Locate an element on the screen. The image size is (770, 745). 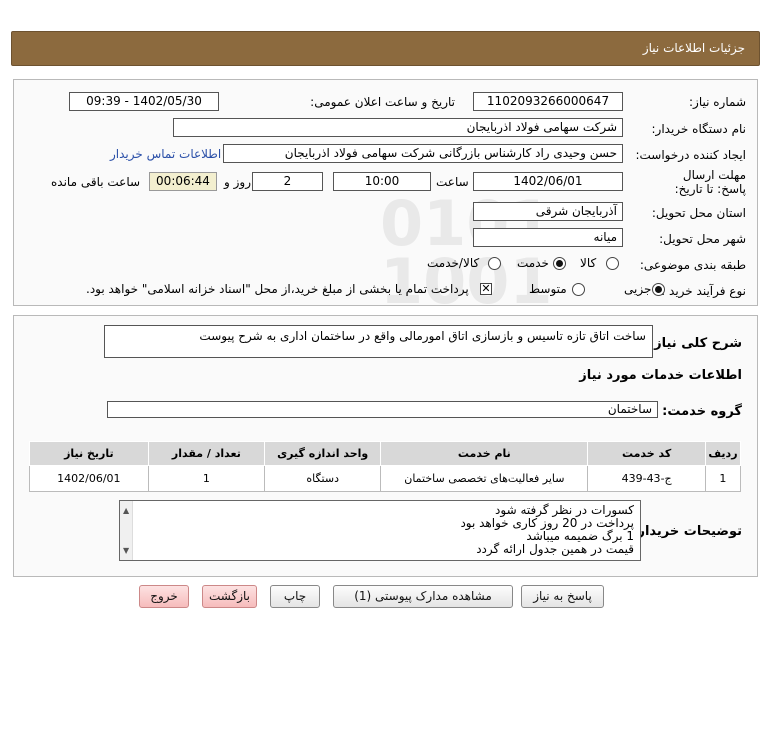
deadline-time-field: 10:00 is located at coordinates (382, 181).